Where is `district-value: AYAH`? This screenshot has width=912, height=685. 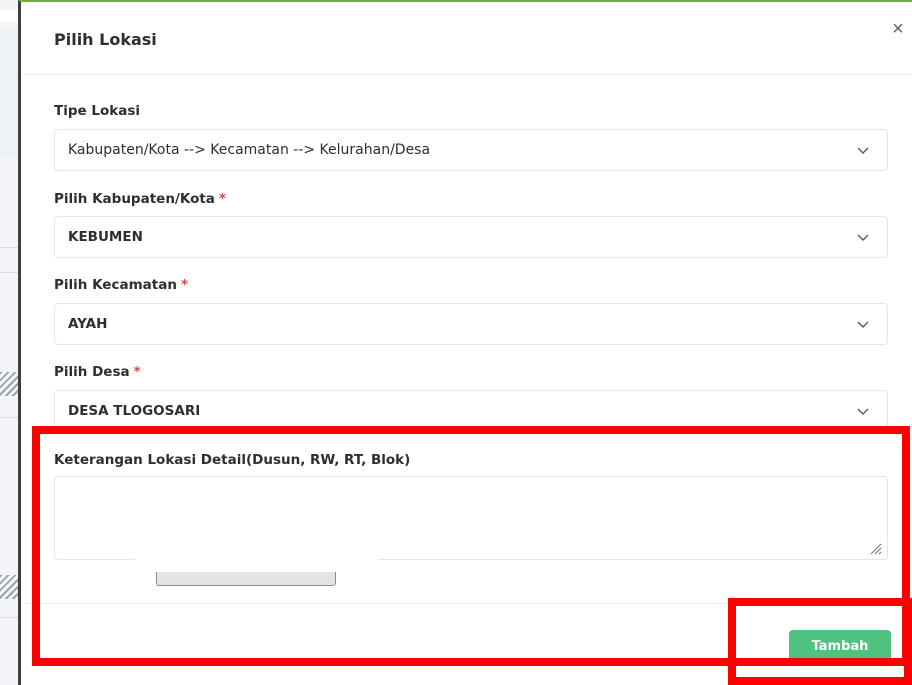
district-value: AYAH is located at coordinates (88, 324).